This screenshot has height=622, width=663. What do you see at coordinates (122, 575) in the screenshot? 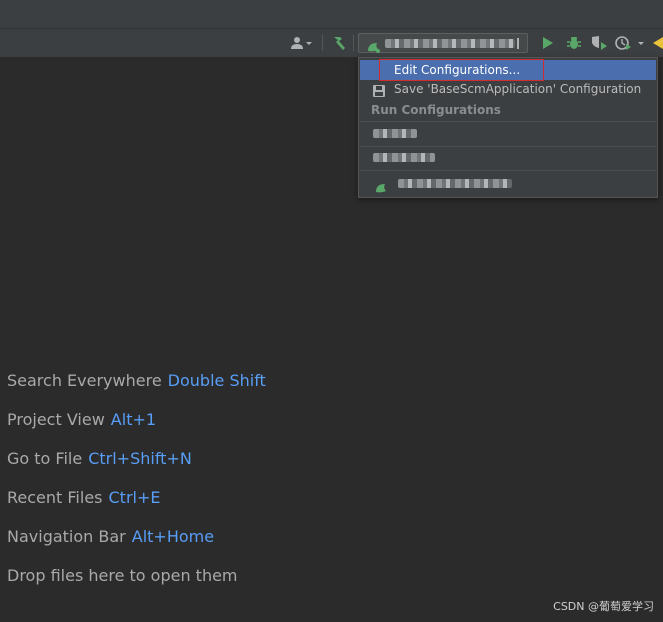
I see `hint-drop-files: Drop files here to open them` at bounding box center [122, 575].